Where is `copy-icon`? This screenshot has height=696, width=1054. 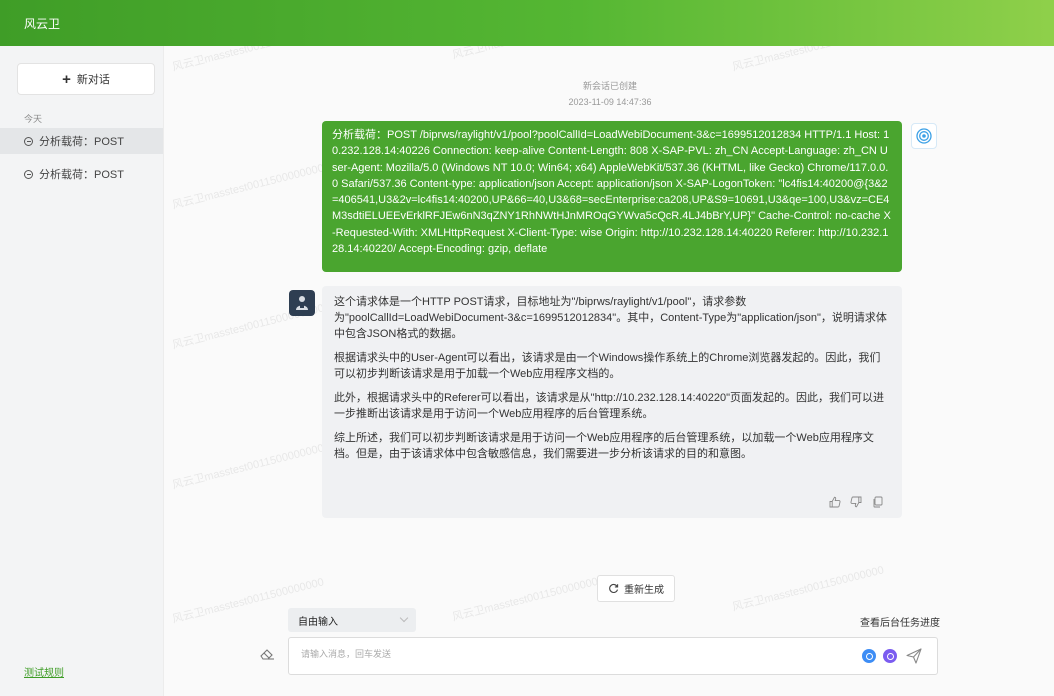 copy-icon is located at coordinates (878, 502).